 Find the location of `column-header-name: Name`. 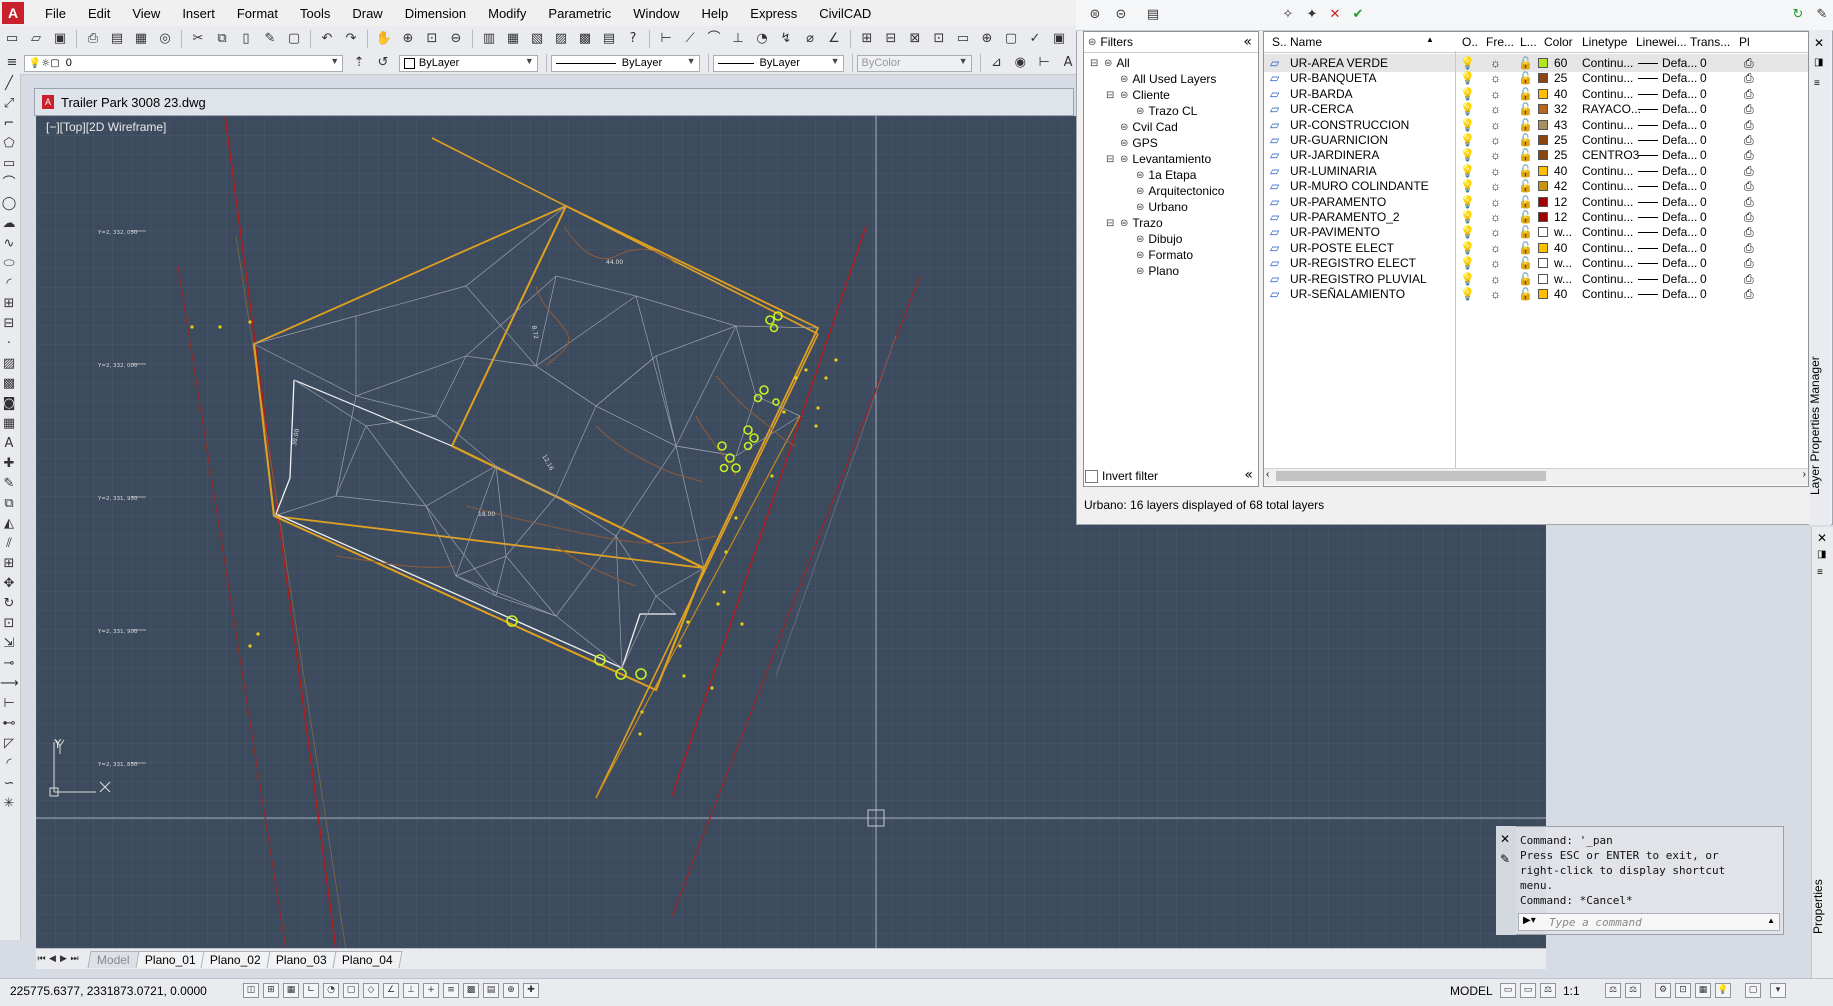

column-header-name: Name is located at coordinates (1306, 42).